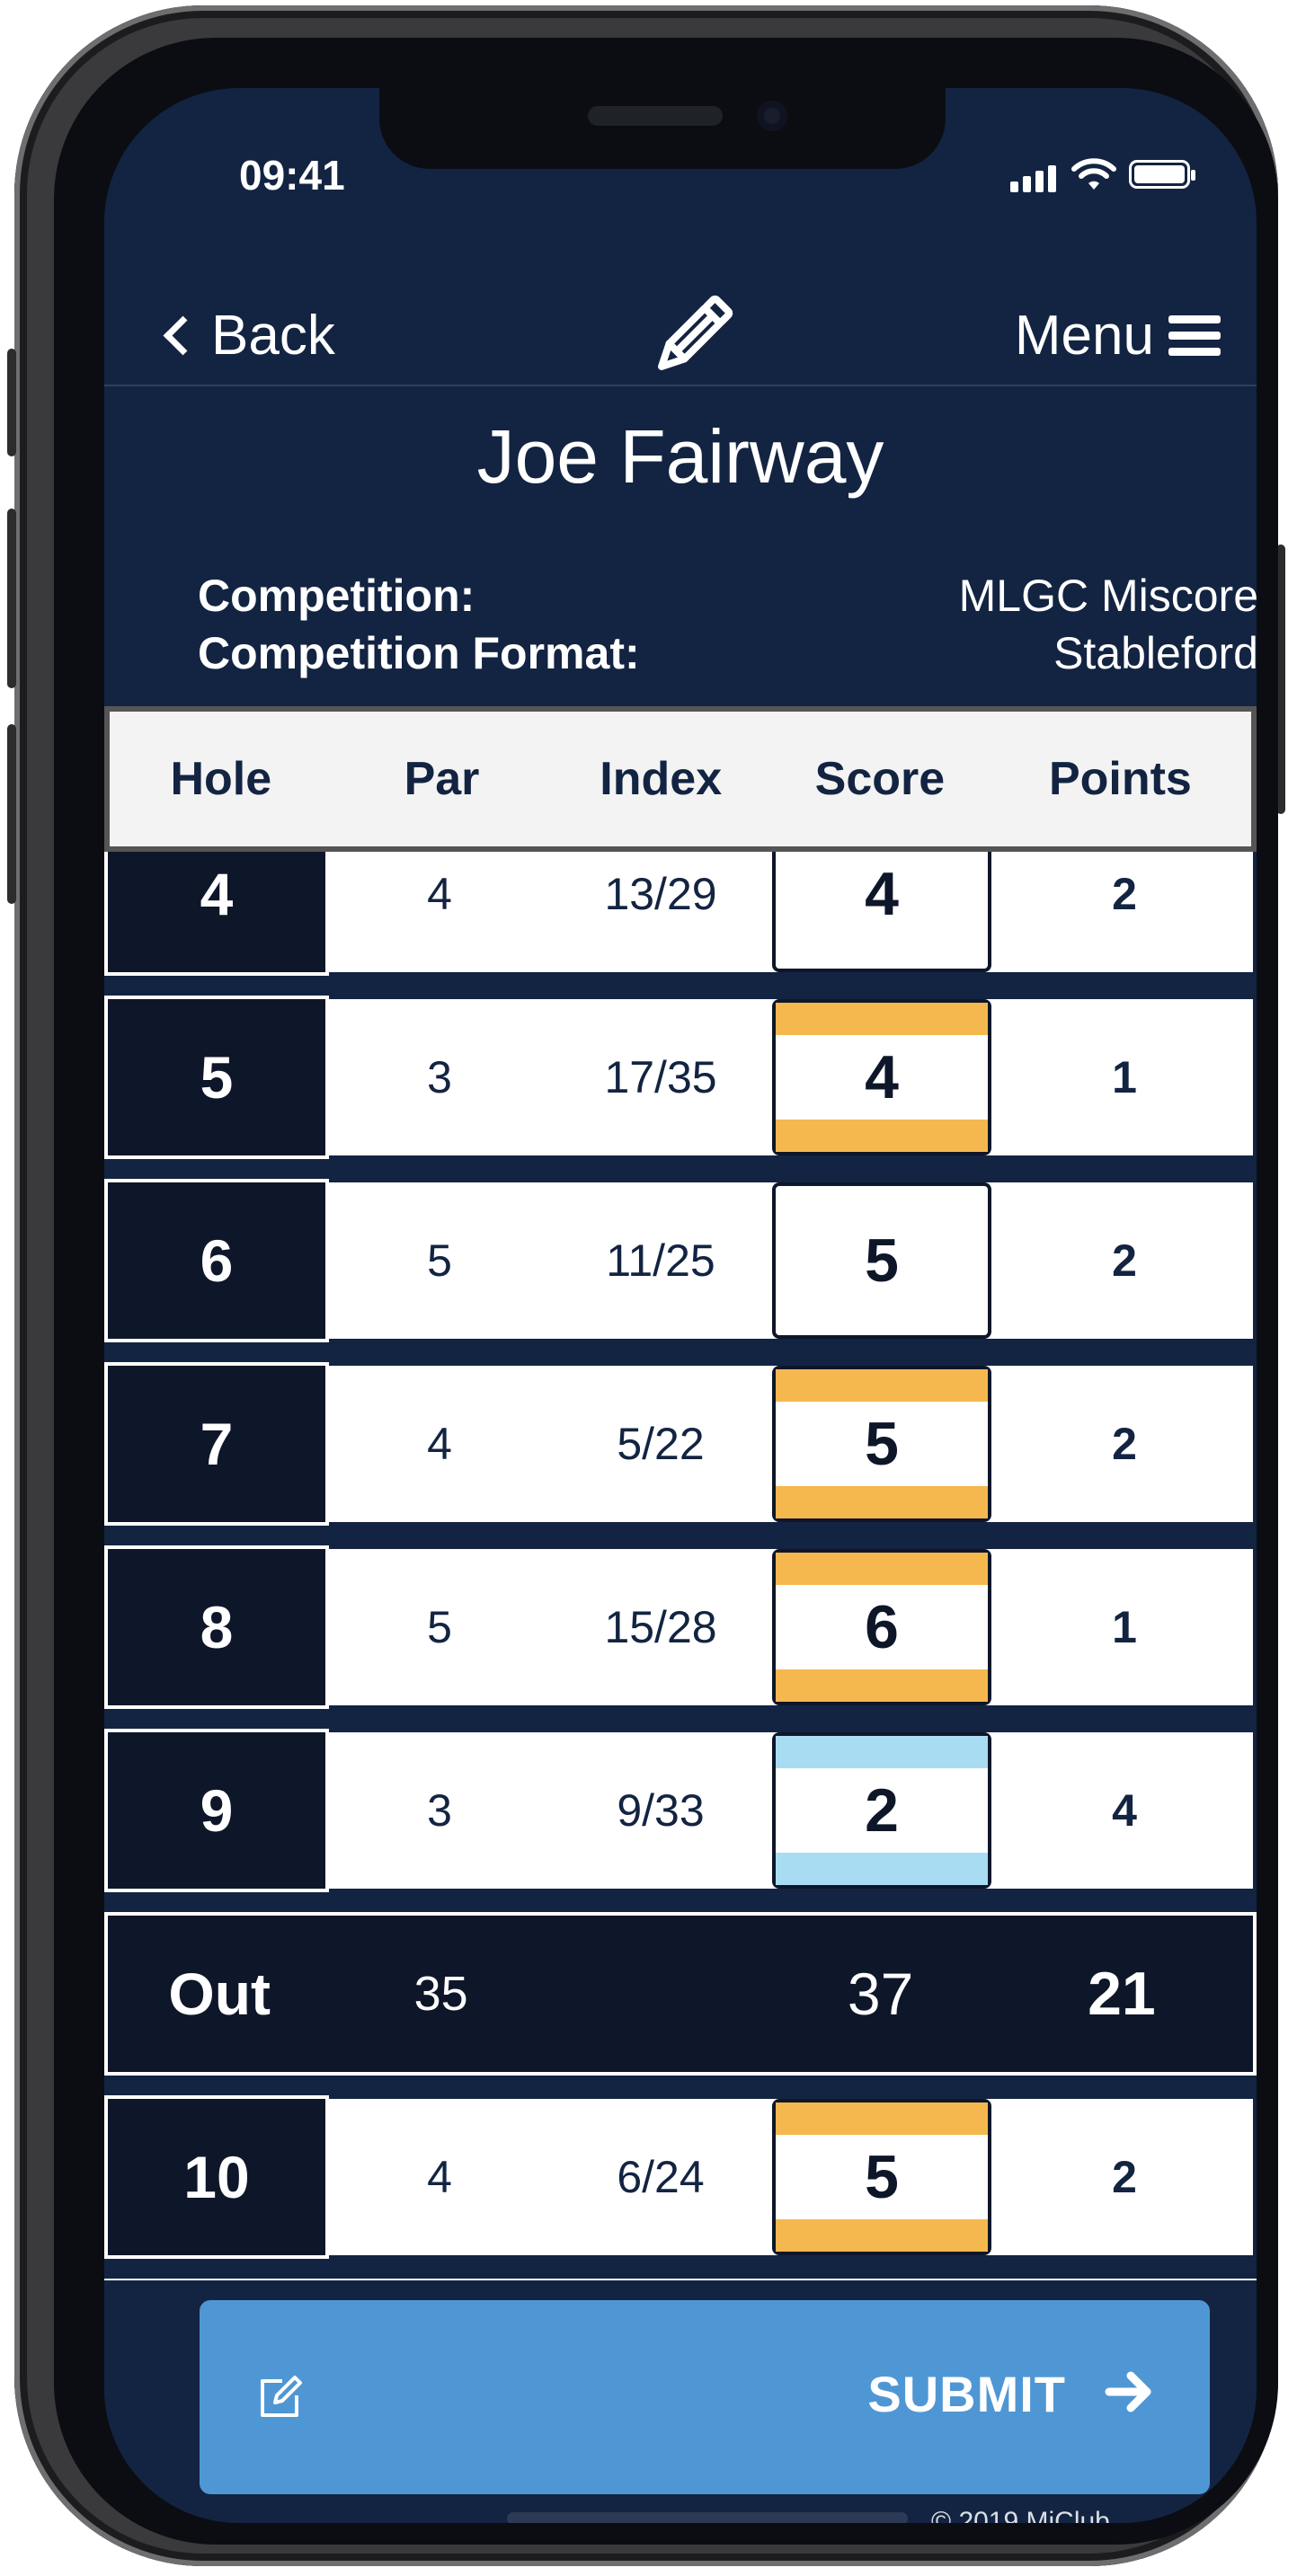  What do you see at coordinates (880, 779) in the screenshot?
I see `header-score: Score` at bounding box center [880, 779].